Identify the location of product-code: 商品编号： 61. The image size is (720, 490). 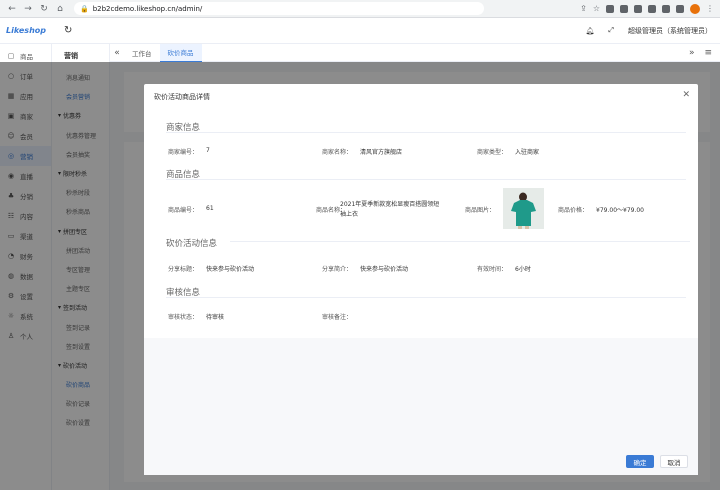
(191, 209).